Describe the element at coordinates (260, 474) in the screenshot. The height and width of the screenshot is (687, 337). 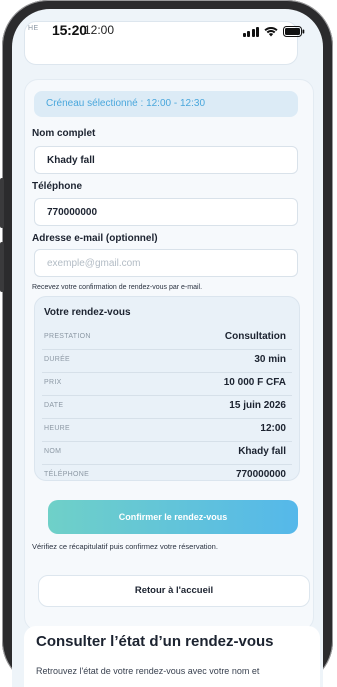
I see `summary-value: 770000000` at that location.